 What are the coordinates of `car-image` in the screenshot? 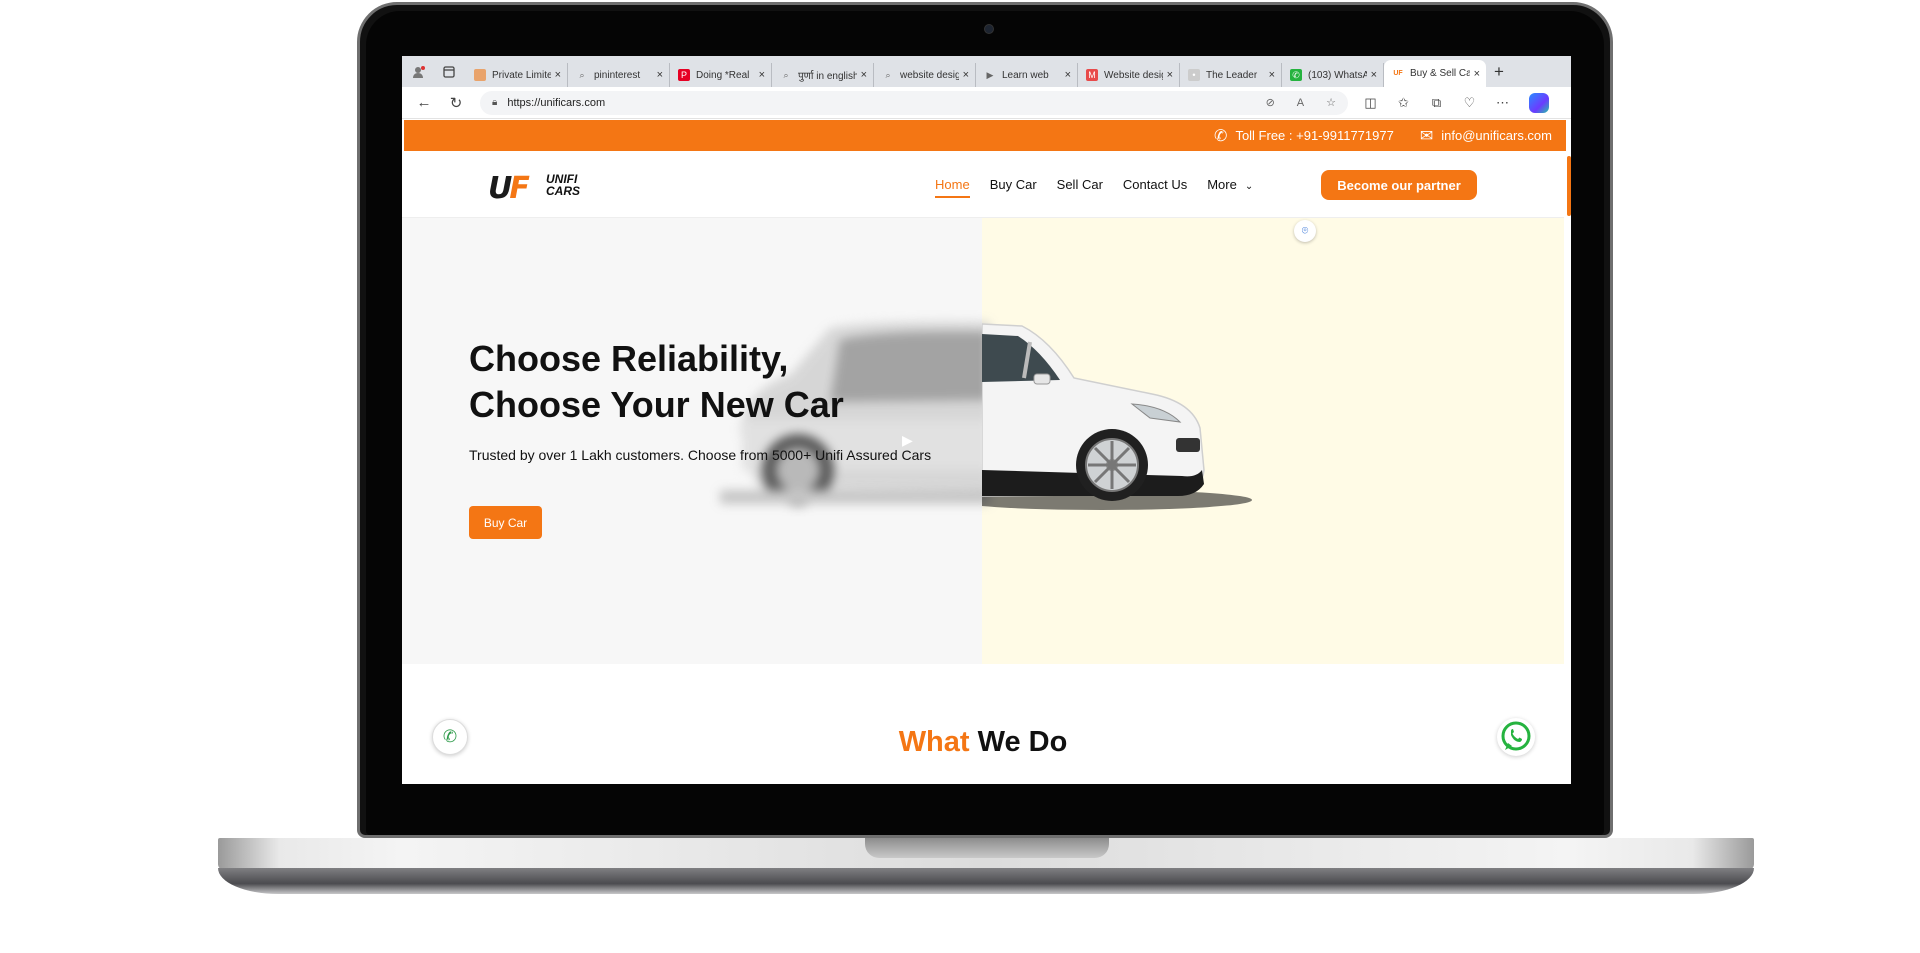 It's located at (1117, 416).